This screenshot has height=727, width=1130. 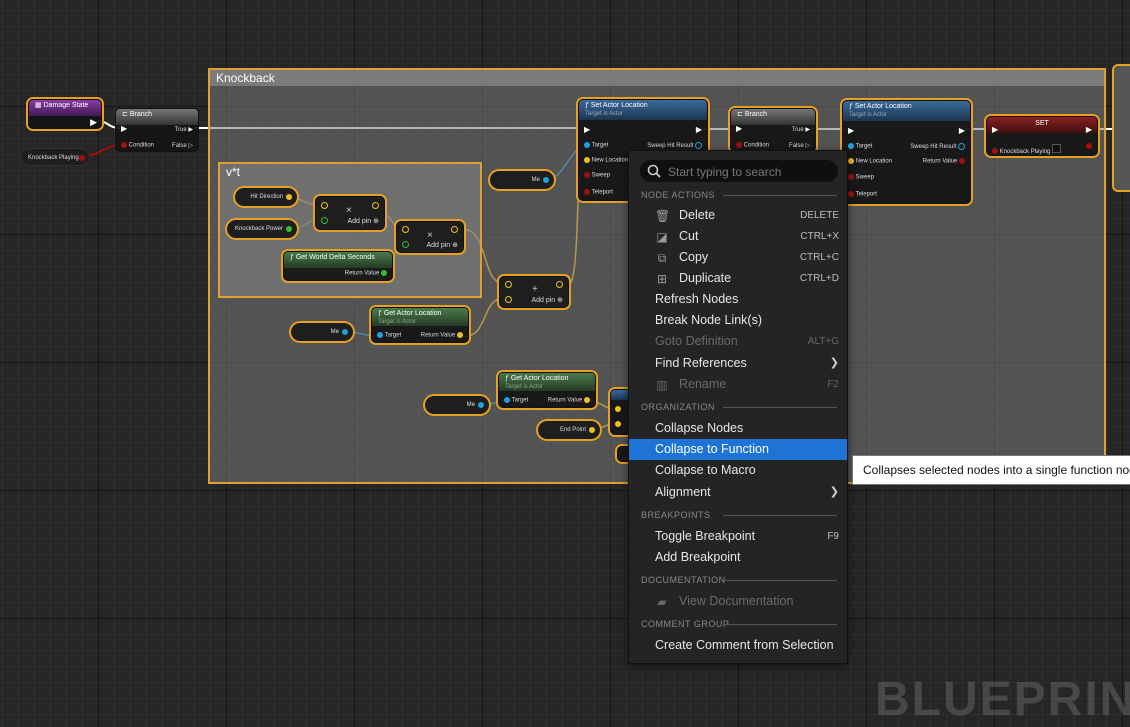 I want to click on menu-item-refresh-nodes: Refresh Nodes, so click(x=738, y=299).